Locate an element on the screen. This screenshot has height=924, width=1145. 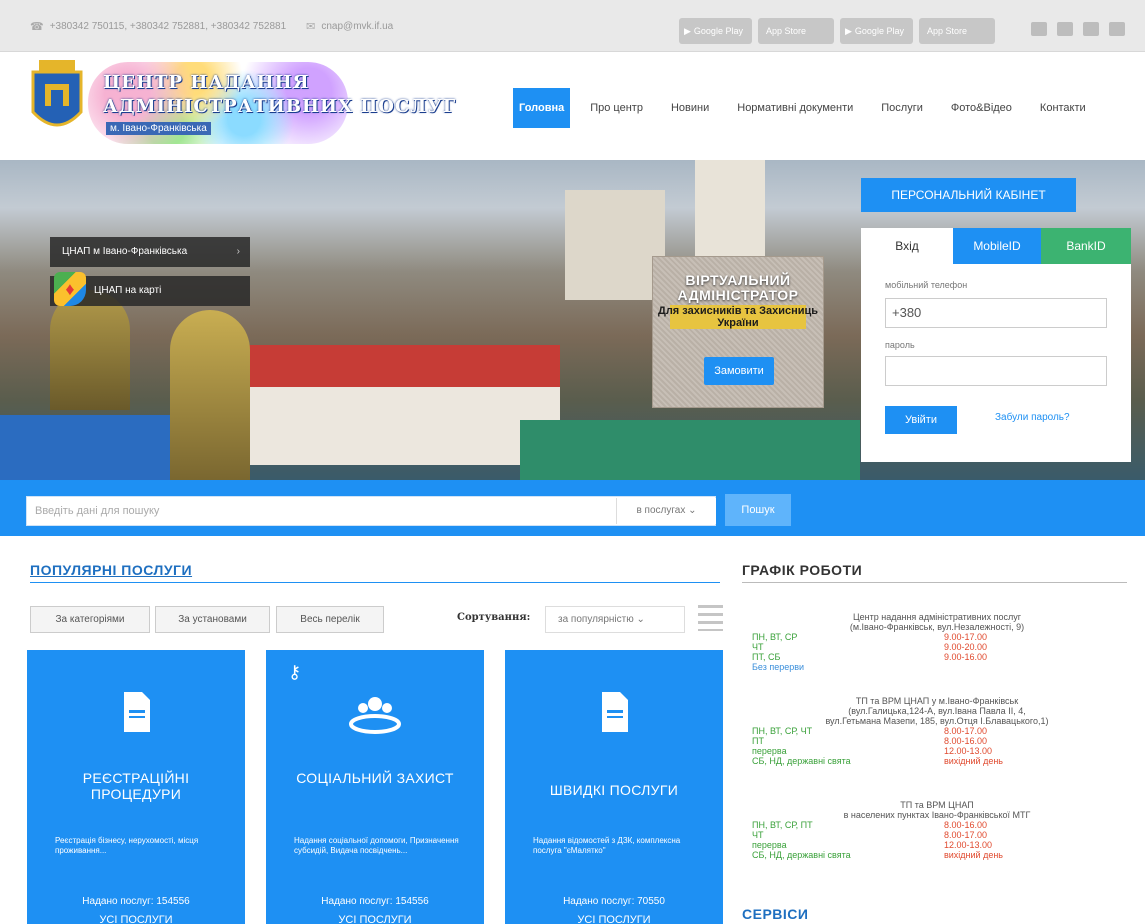
forgot-password-link: Забули пароль? is located at coordinates (1032, 417).